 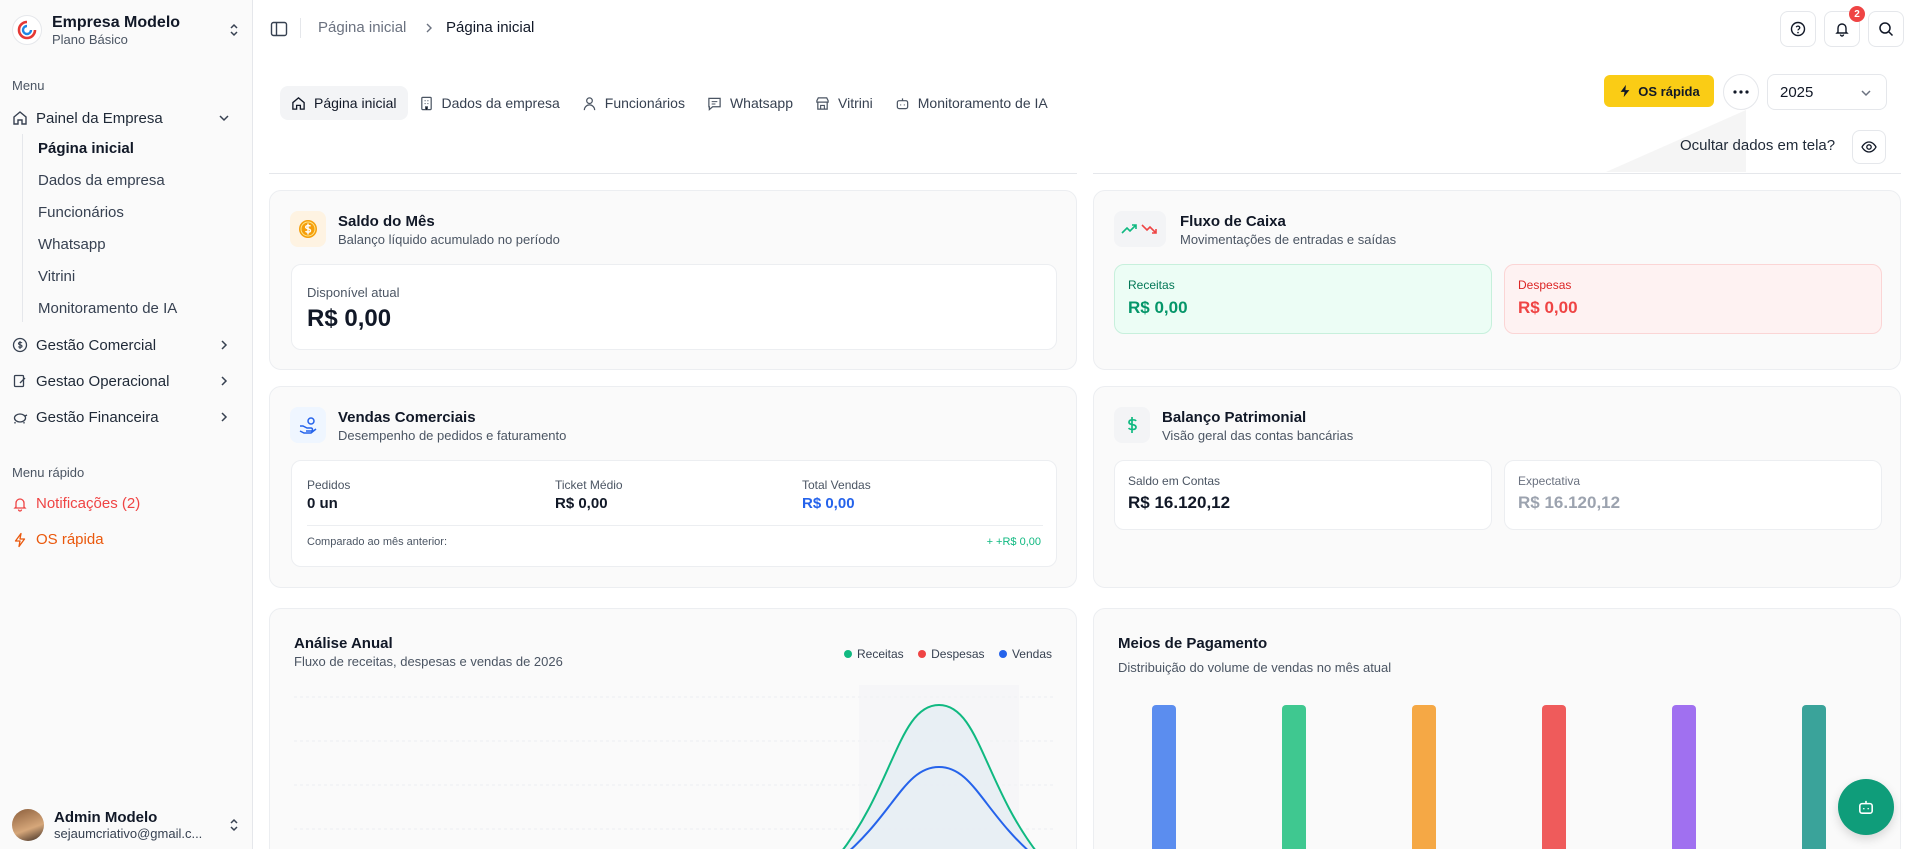 I want to click on more-horizontal-icon, so click(x=1741, y=92).